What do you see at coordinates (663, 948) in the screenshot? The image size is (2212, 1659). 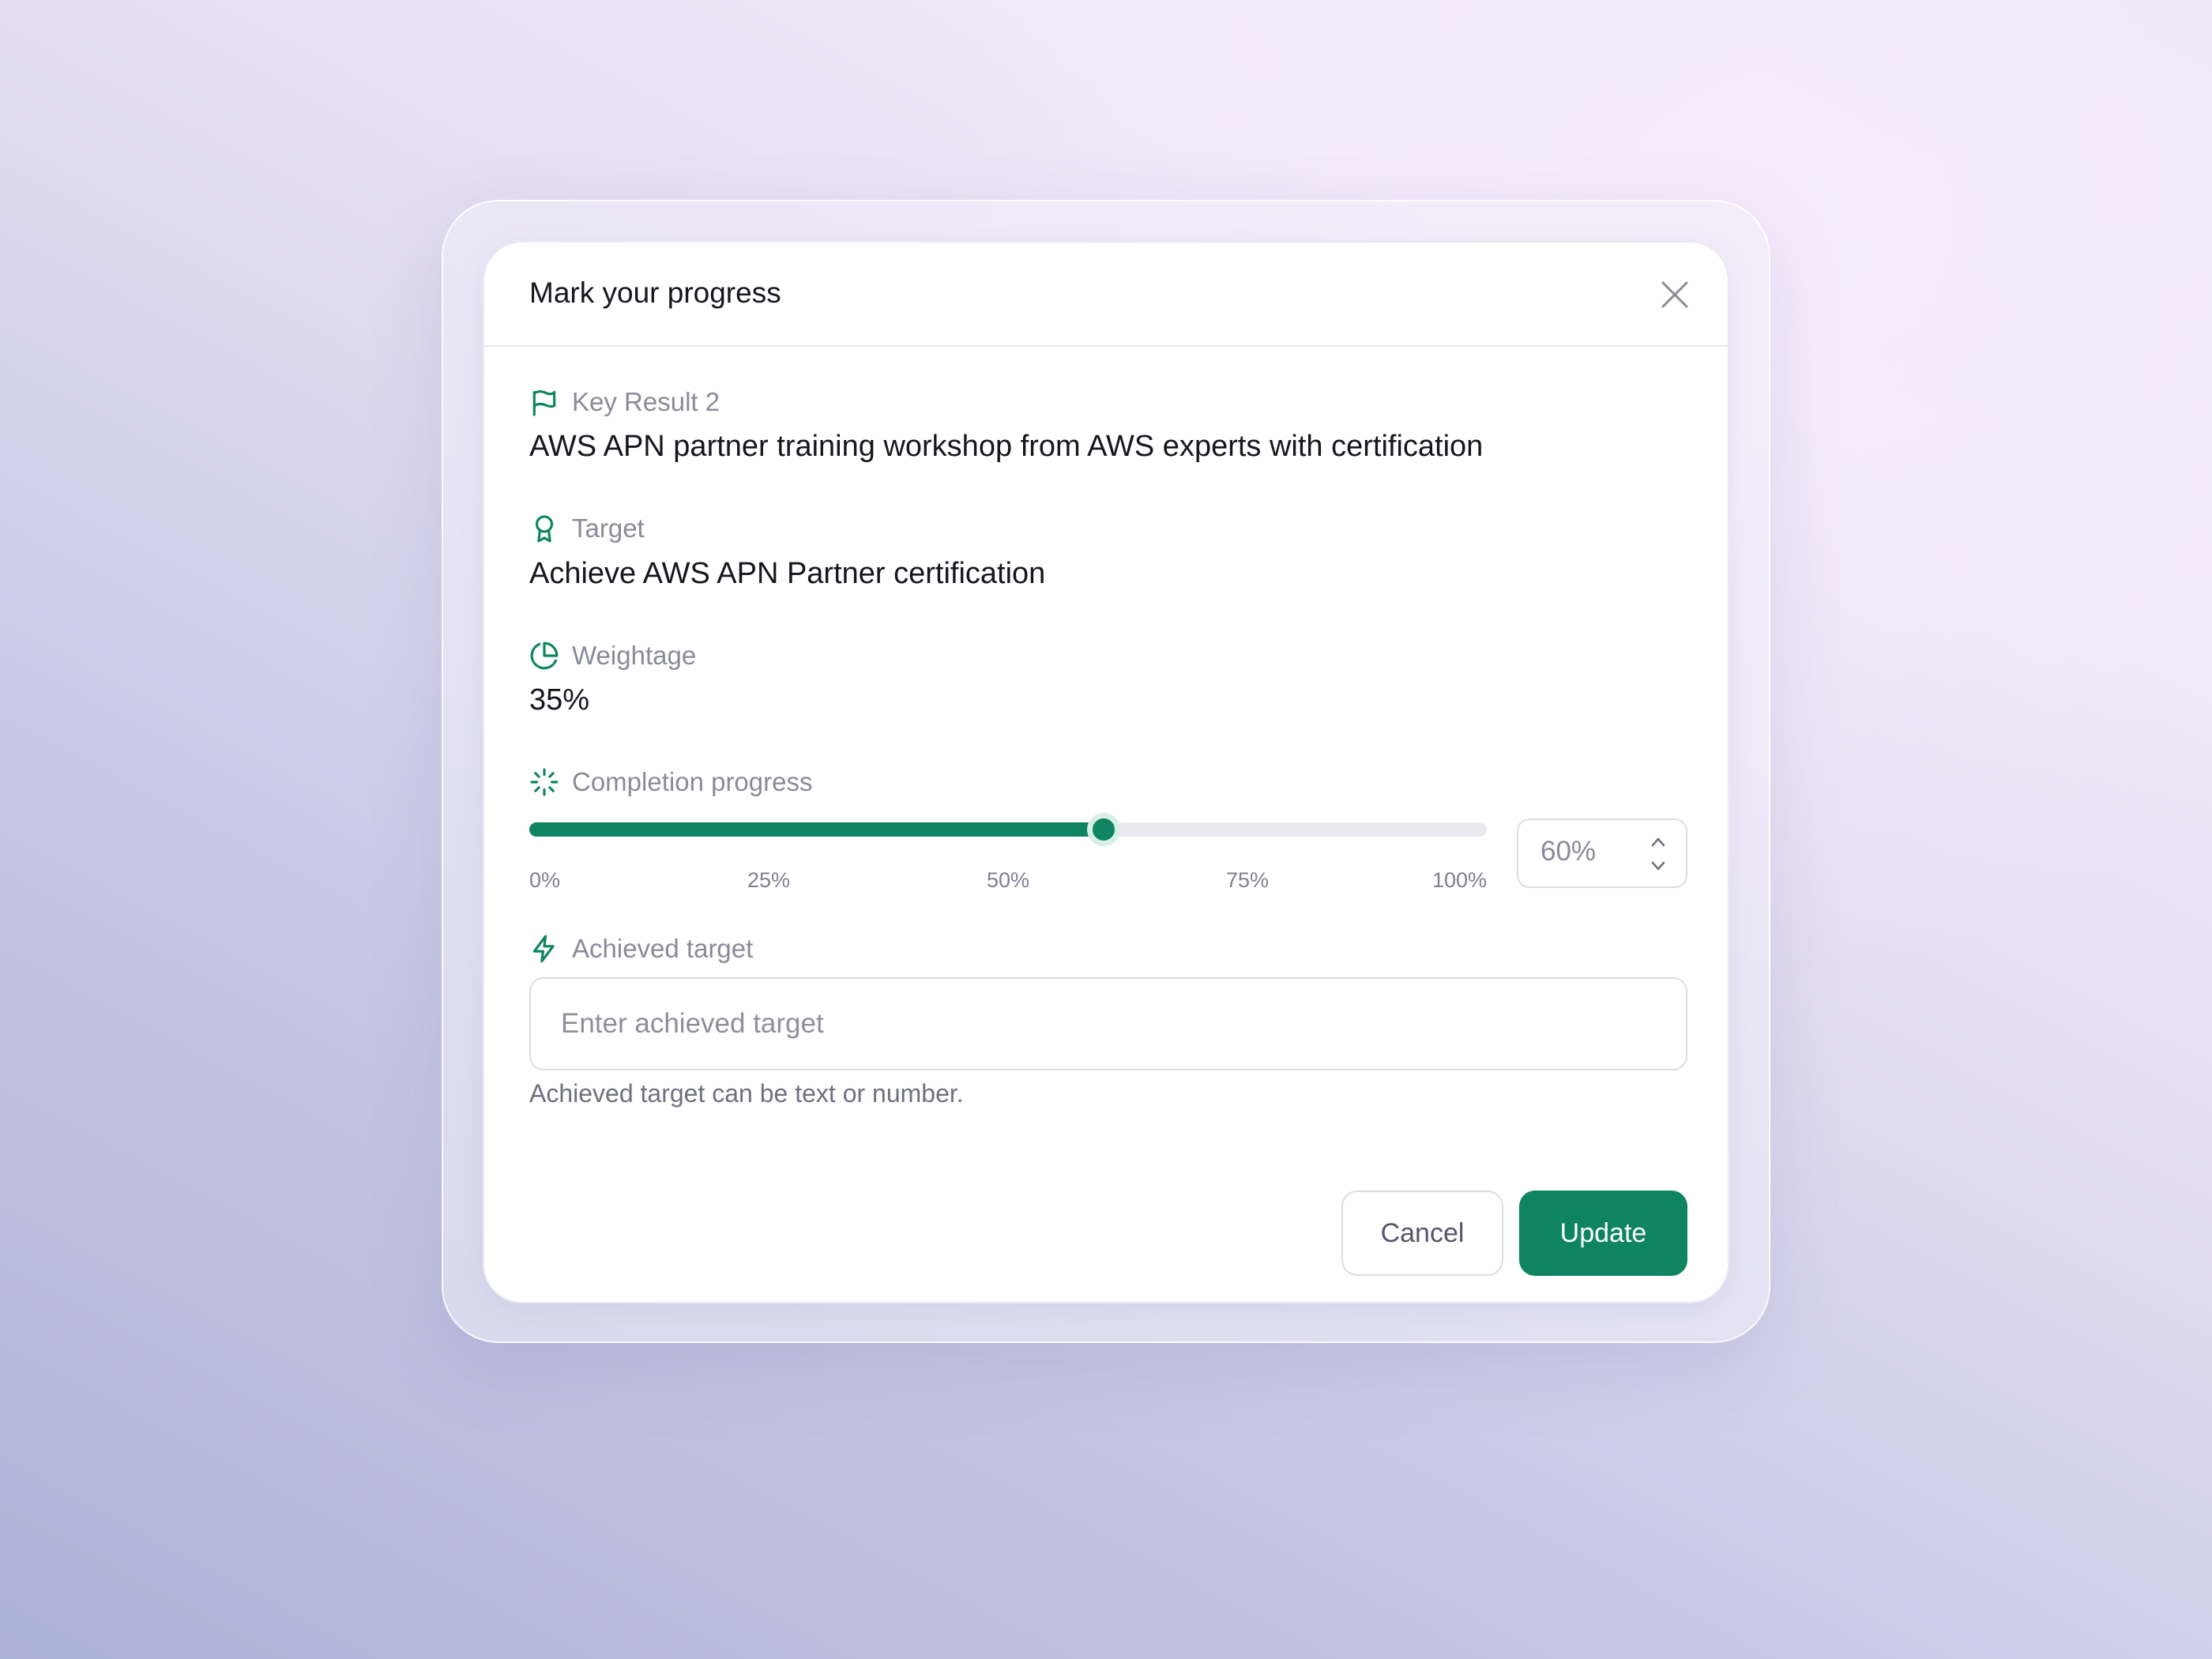 I see `achieved-target-label: Achieved target` at bounding box center [663, 948].